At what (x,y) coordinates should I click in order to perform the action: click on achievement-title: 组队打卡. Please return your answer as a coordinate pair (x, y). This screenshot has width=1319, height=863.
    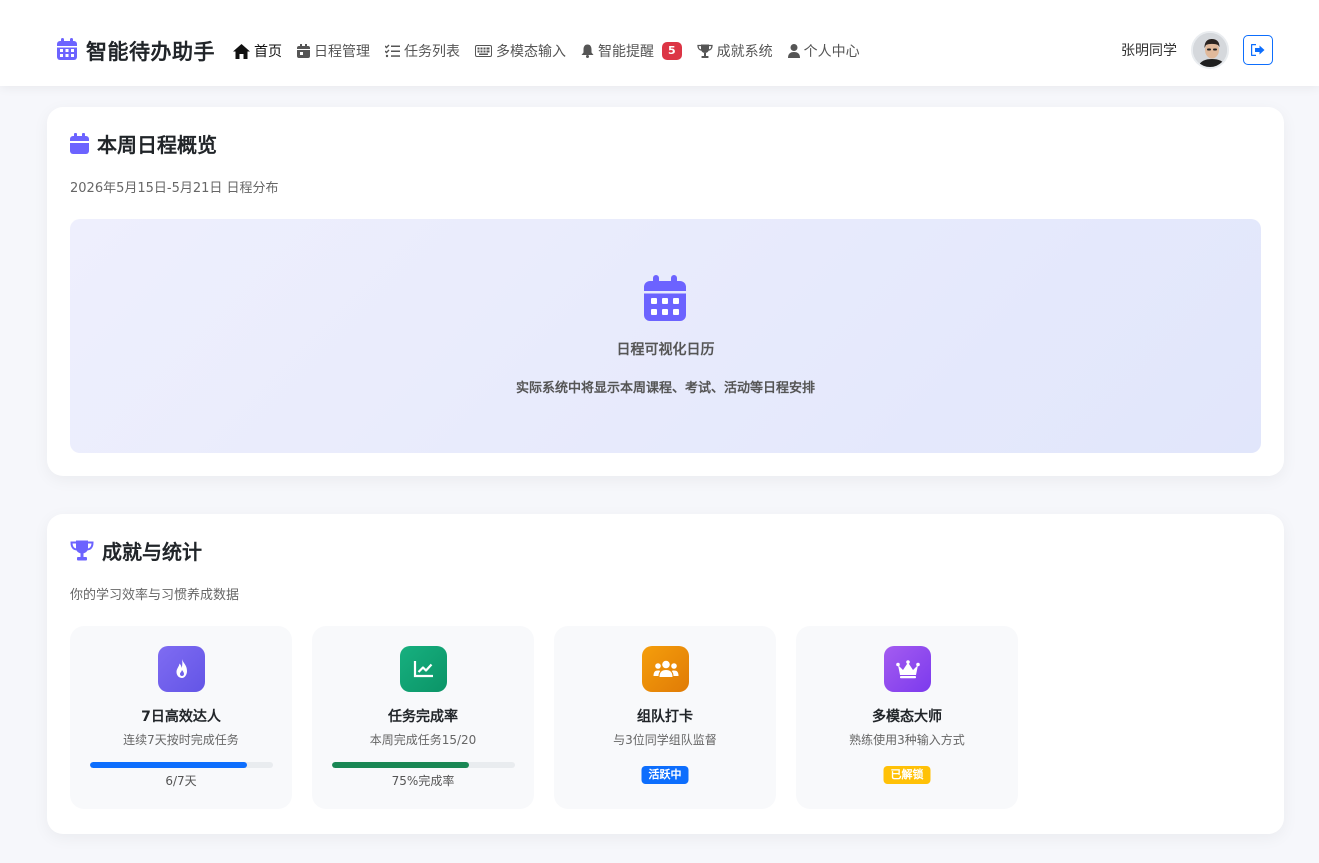
    Looking at the image, I should click on (665, 717).